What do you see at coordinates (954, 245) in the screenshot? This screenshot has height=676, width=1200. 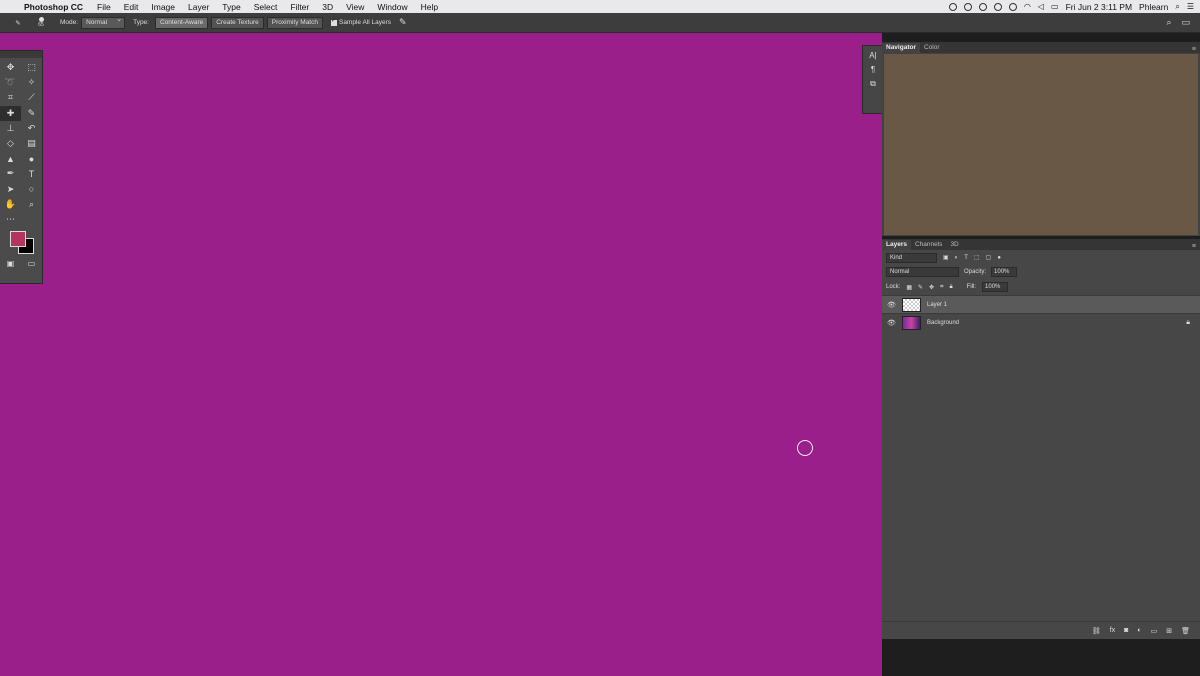 I see `tab-3d: 3D` at bounding box center [954, 245].